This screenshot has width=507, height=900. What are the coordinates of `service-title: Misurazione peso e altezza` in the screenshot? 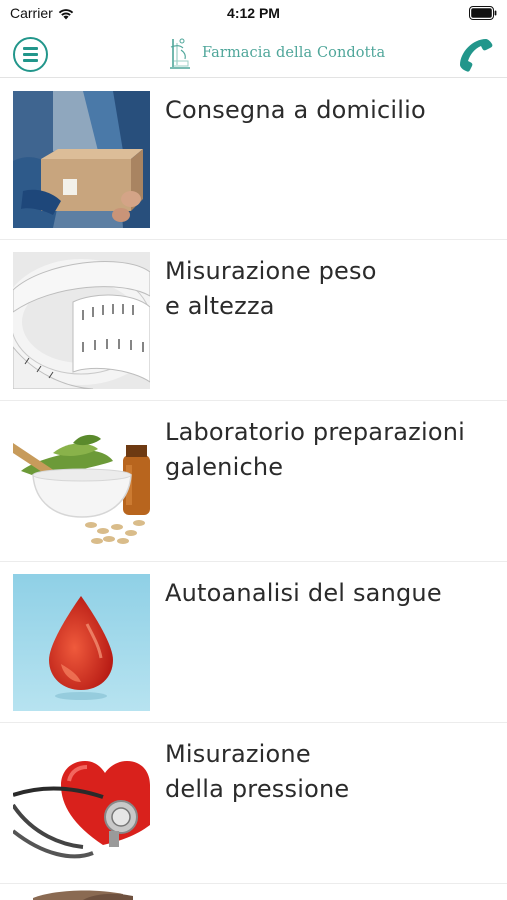 It's located at (271, 288).